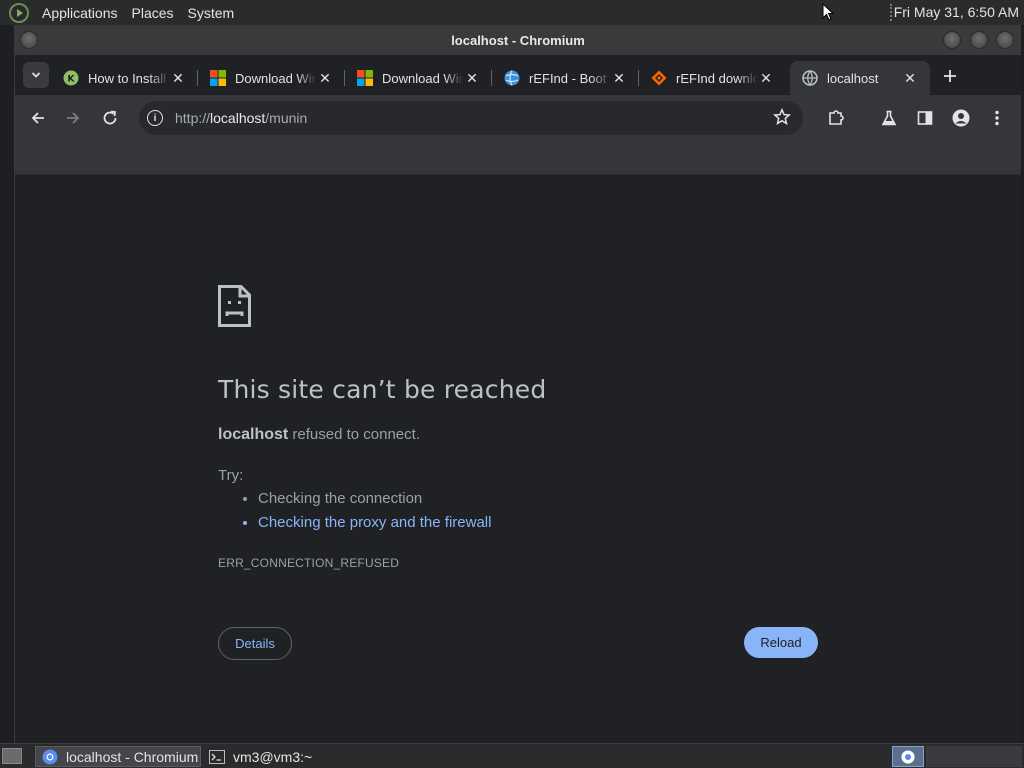 This screenshot has height=768, width=1024. I want to click on tab-search-button, so click(36, 75).